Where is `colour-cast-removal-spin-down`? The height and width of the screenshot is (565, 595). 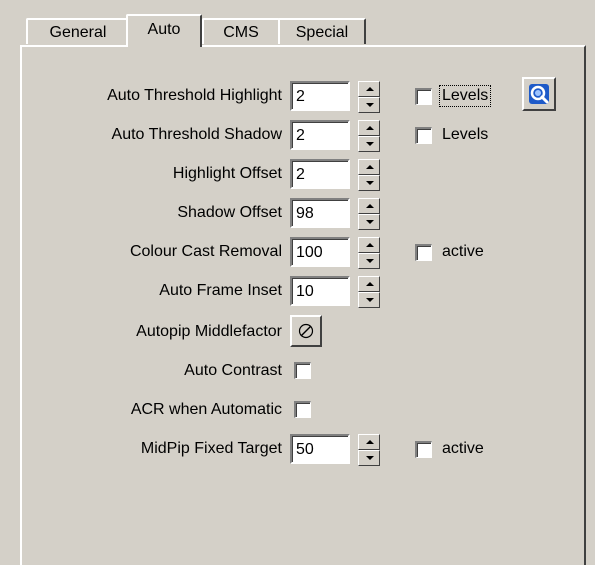
colour-cast-removal-spin-down is located at coordinates (369, 261).